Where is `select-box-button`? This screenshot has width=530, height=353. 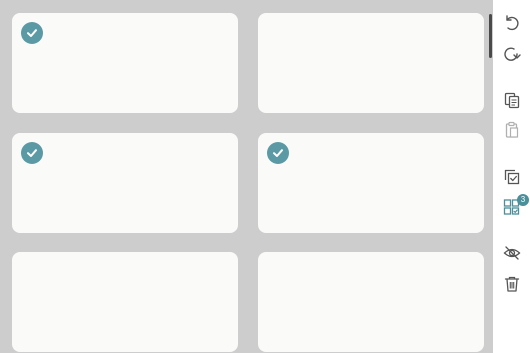 select-box-button is located at coordinates (511, 177).